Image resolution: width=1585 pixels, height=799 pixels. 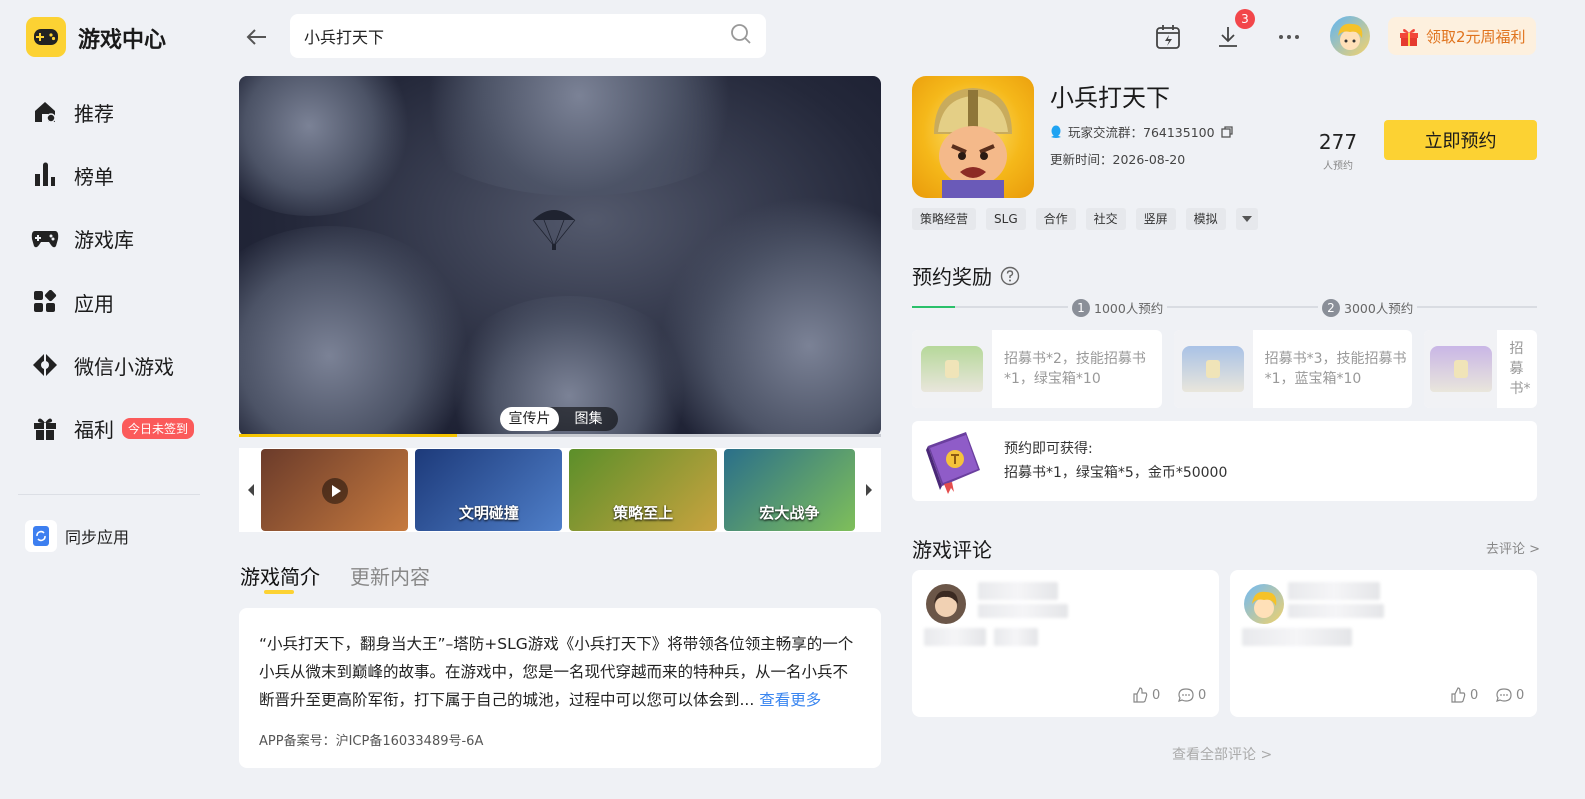 What do you see at coordinates (109, 494) in the screenshot?
I see `sidebar-divider` at bounding box center [109, 494].